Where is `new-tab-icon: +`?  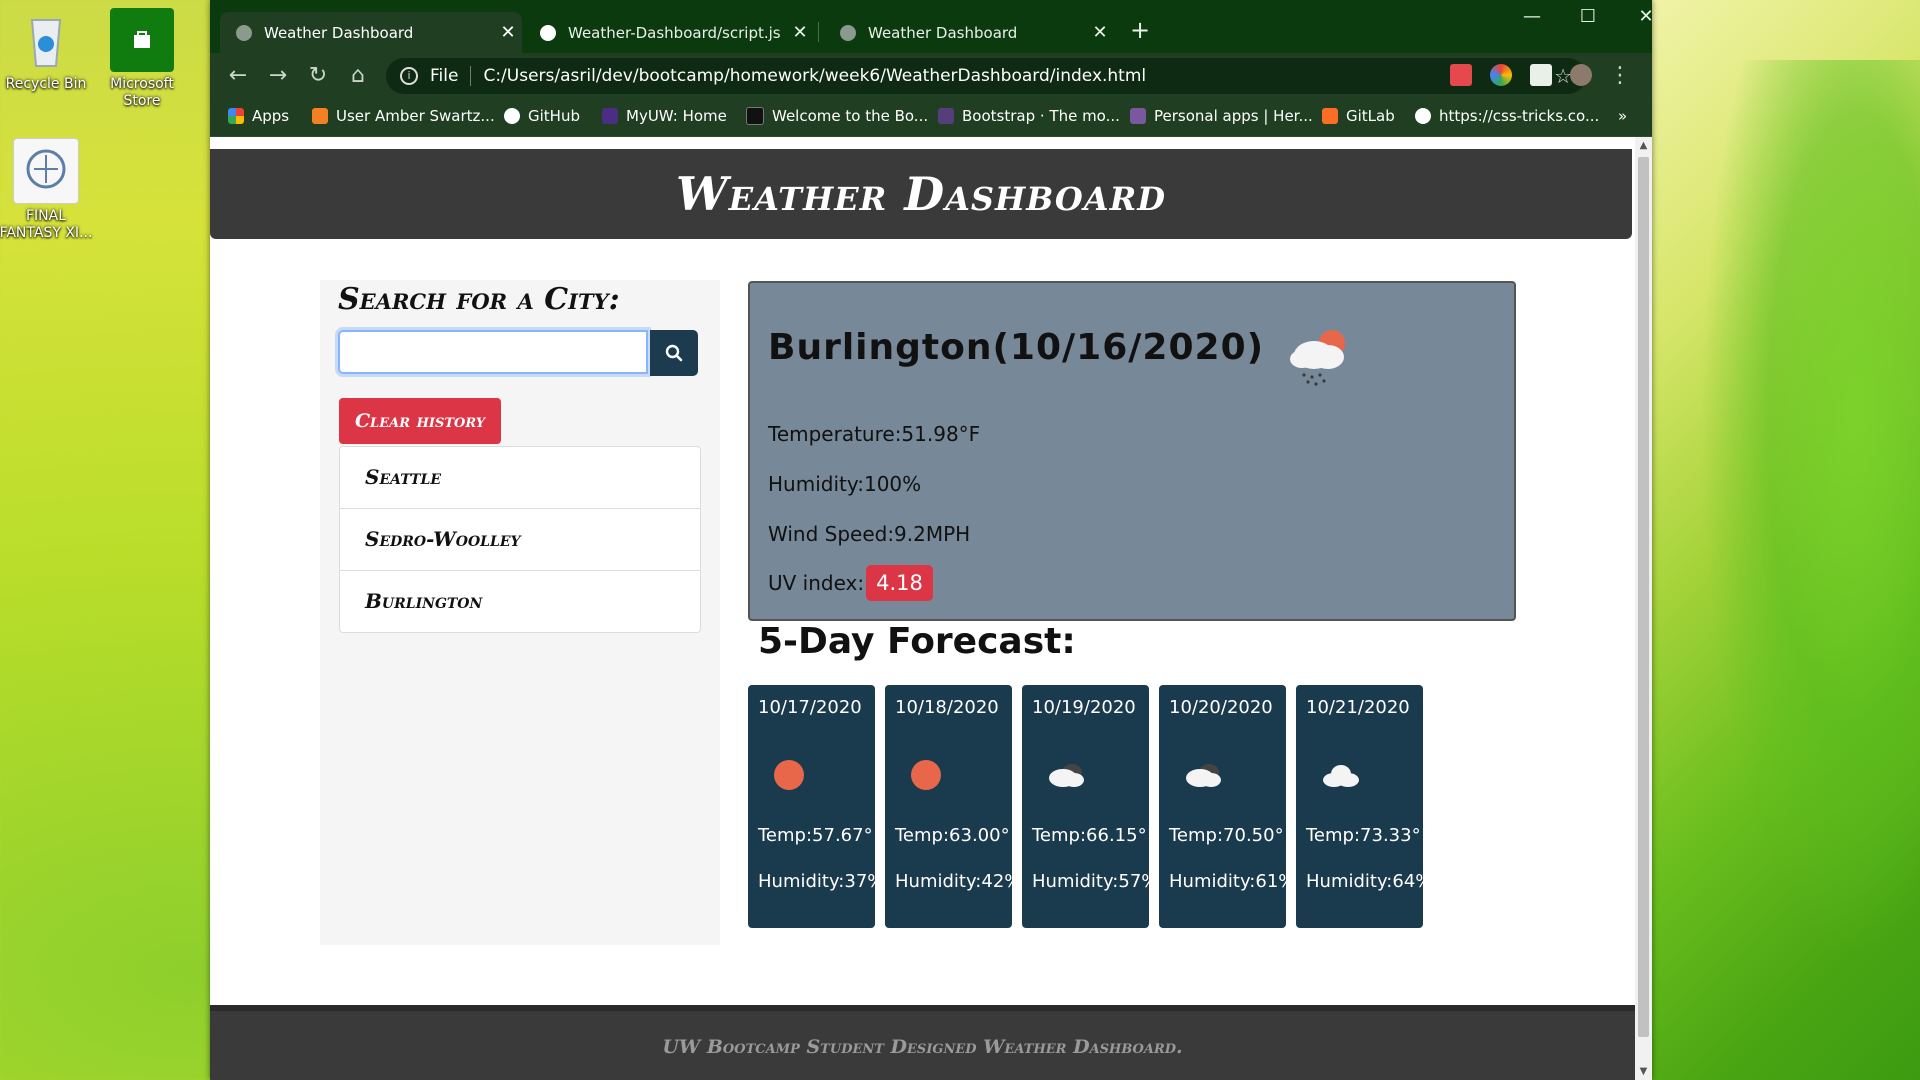 new-tab-icon: + is located at coordinates (1140, 30).